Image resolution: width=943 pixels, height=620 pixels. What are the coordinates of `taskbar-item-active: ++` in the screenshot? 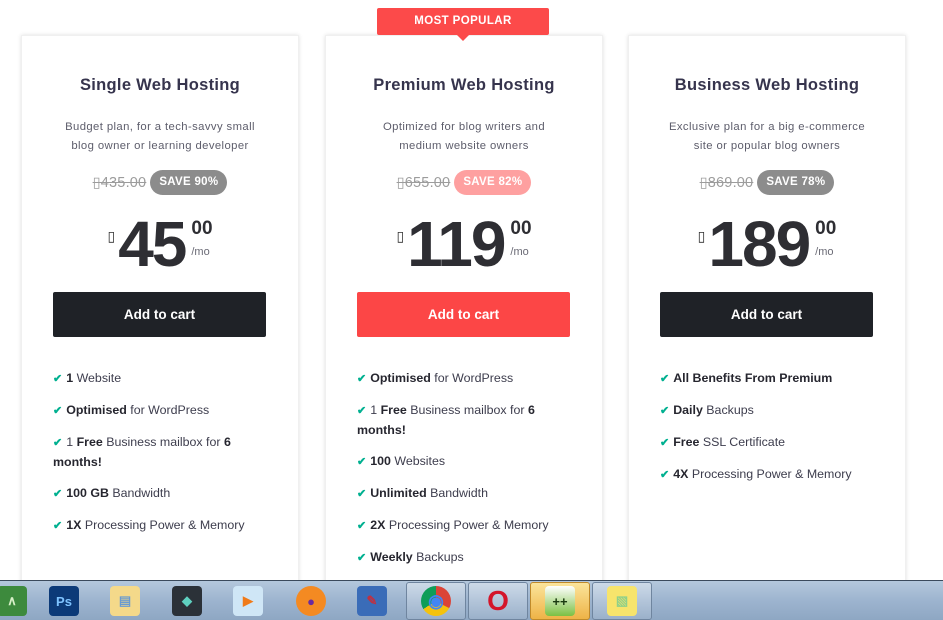 It's located at (560, 601).